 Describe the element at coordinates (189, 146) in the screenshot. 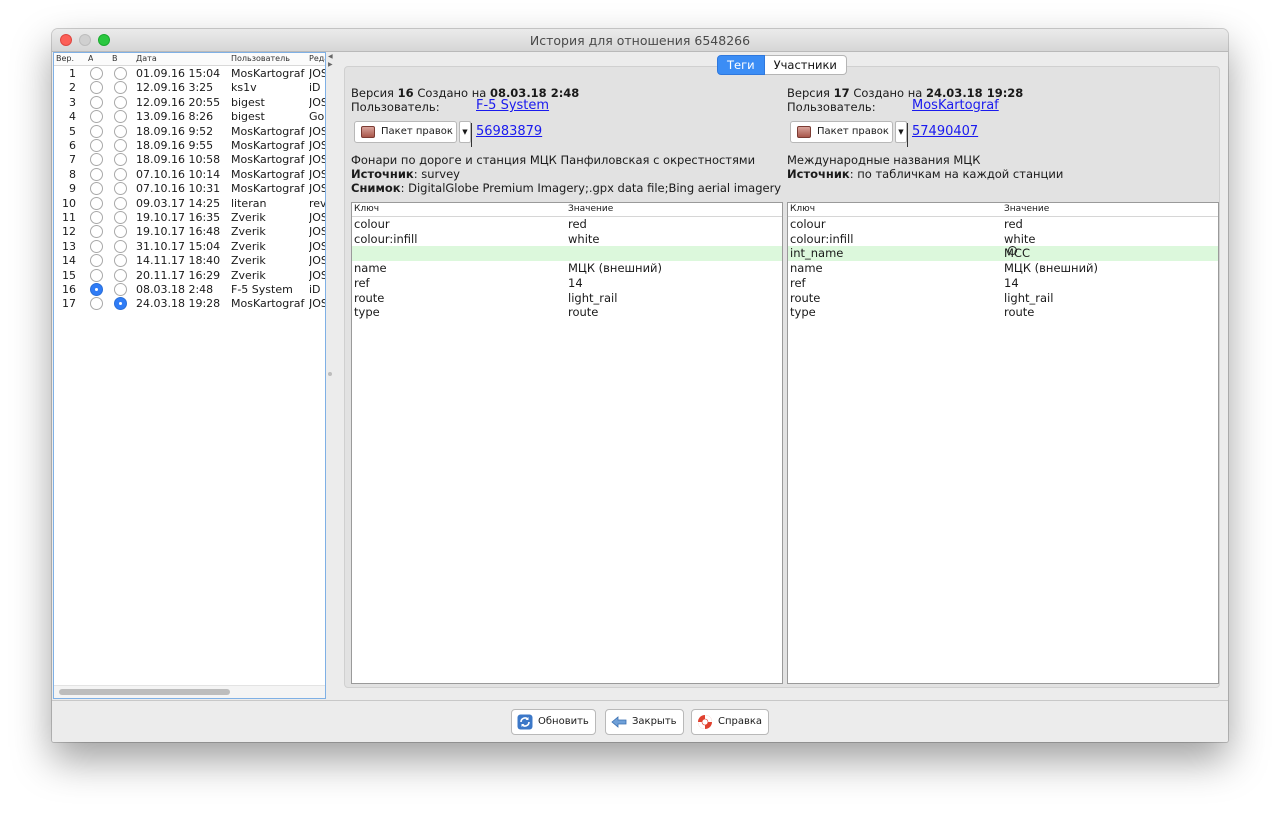

I see `history-row: 6 18.09.16 9:55 MosKartograf JOS` at that location.